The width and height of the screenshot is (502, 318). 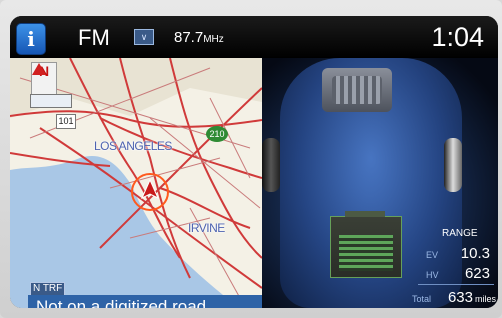 What do you see at coordinates (48, 289) in the screenshot?
I see `traffic-badge: N TRF` at bounding box center [48, 289].